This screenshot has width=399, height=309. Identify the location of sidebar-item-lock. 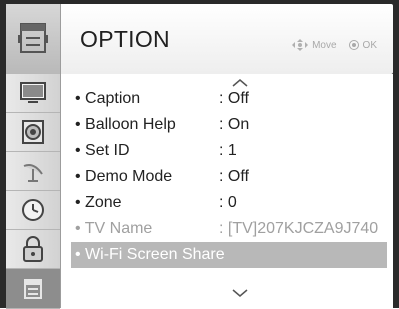
(33, 249).